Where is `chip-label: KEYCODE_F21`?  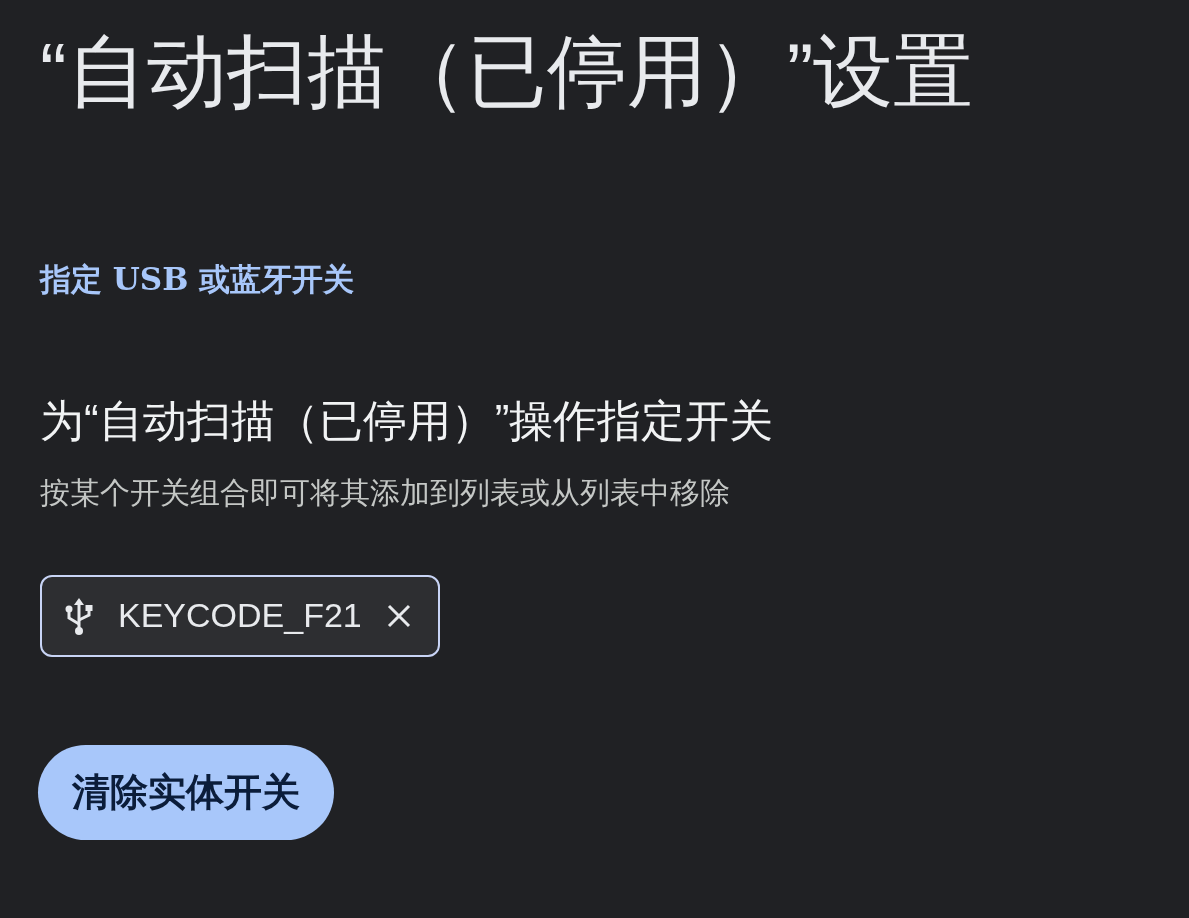 chip-label: KEYCODE_F21 is located at coordinates (240, 615).